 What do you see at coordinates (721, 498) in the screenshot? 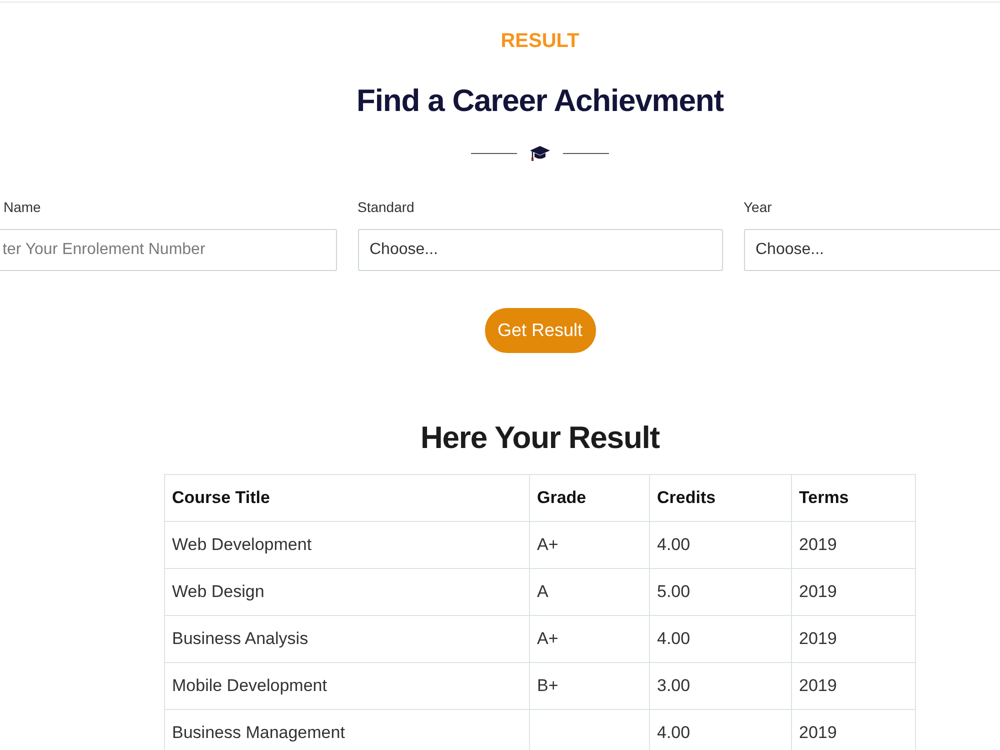
I see `column-header: Credits` at bounding box center [721, 498].